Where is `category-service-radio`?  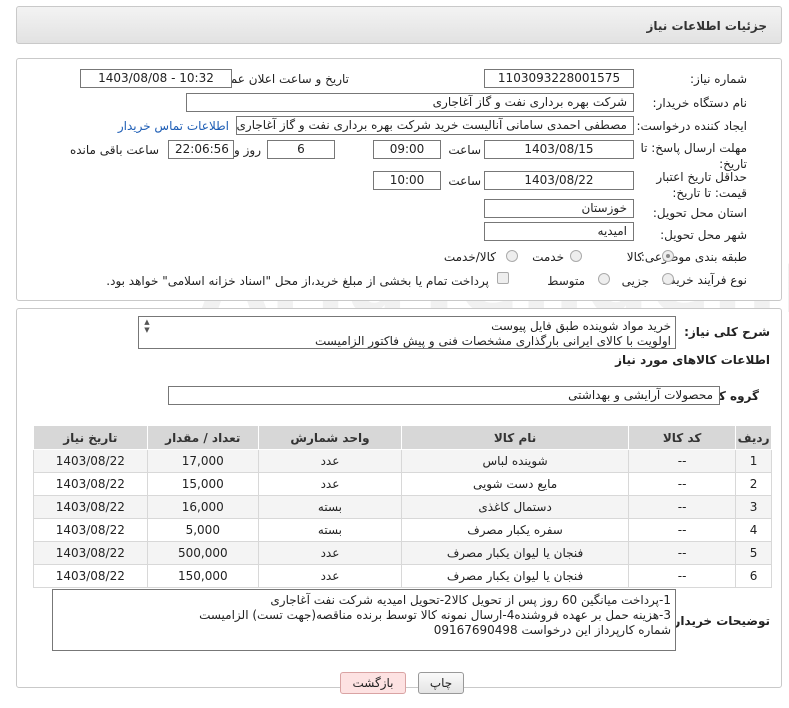 category-service-radio is located at coordinates (576, 256).